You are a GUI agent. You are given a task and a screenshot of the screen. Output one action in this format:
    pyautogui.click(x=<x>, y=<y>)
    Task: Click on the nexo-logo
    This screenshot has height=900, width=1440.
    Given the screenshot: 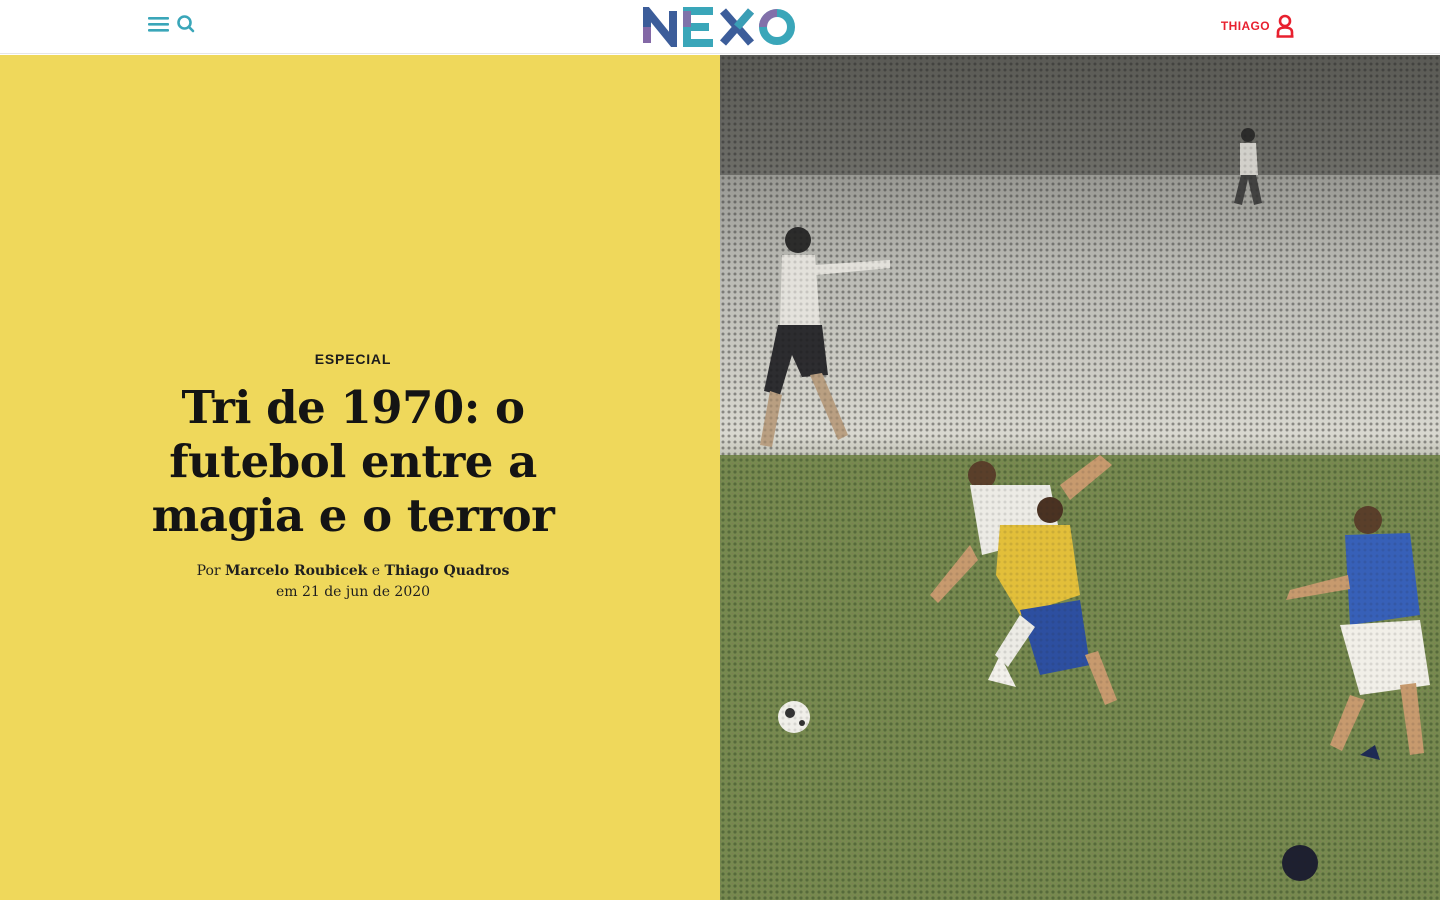 What is the action you would take?
    pyautogui.click(x=720, y=27)
    